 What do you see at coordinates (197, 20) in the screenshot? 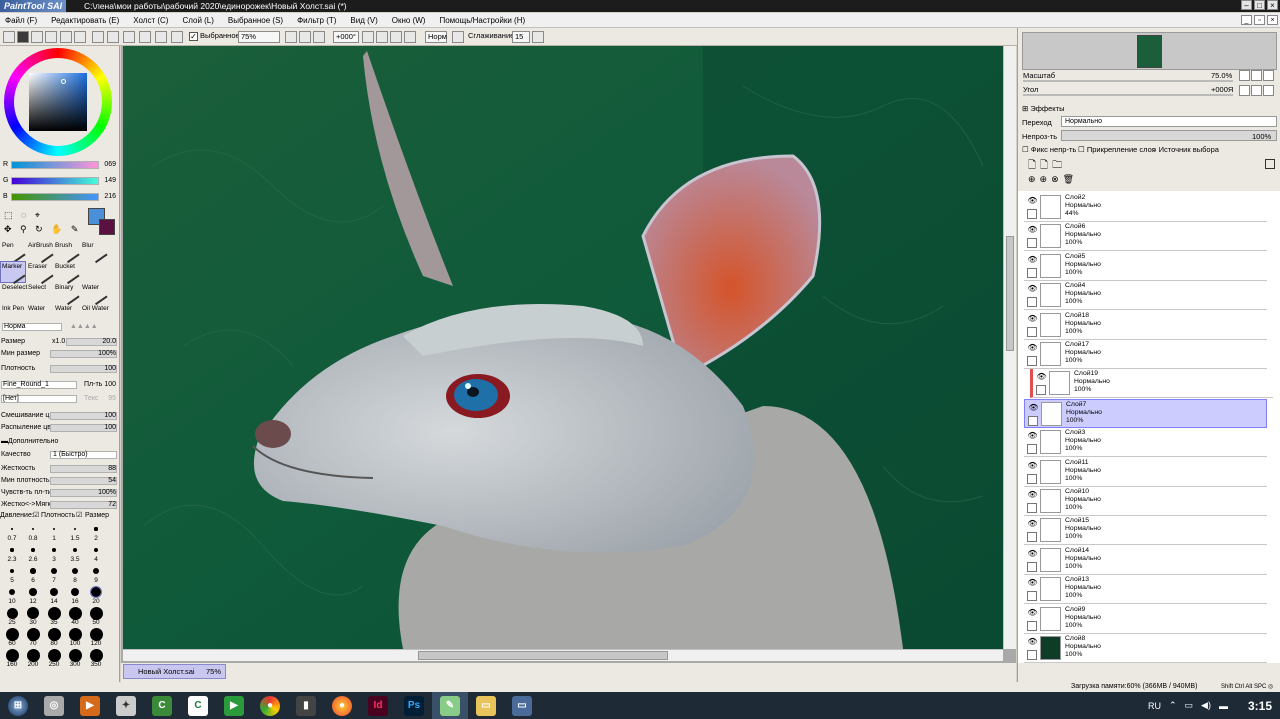
I see `menu-layer: Слой (L)` at bounding box center [197, 20].